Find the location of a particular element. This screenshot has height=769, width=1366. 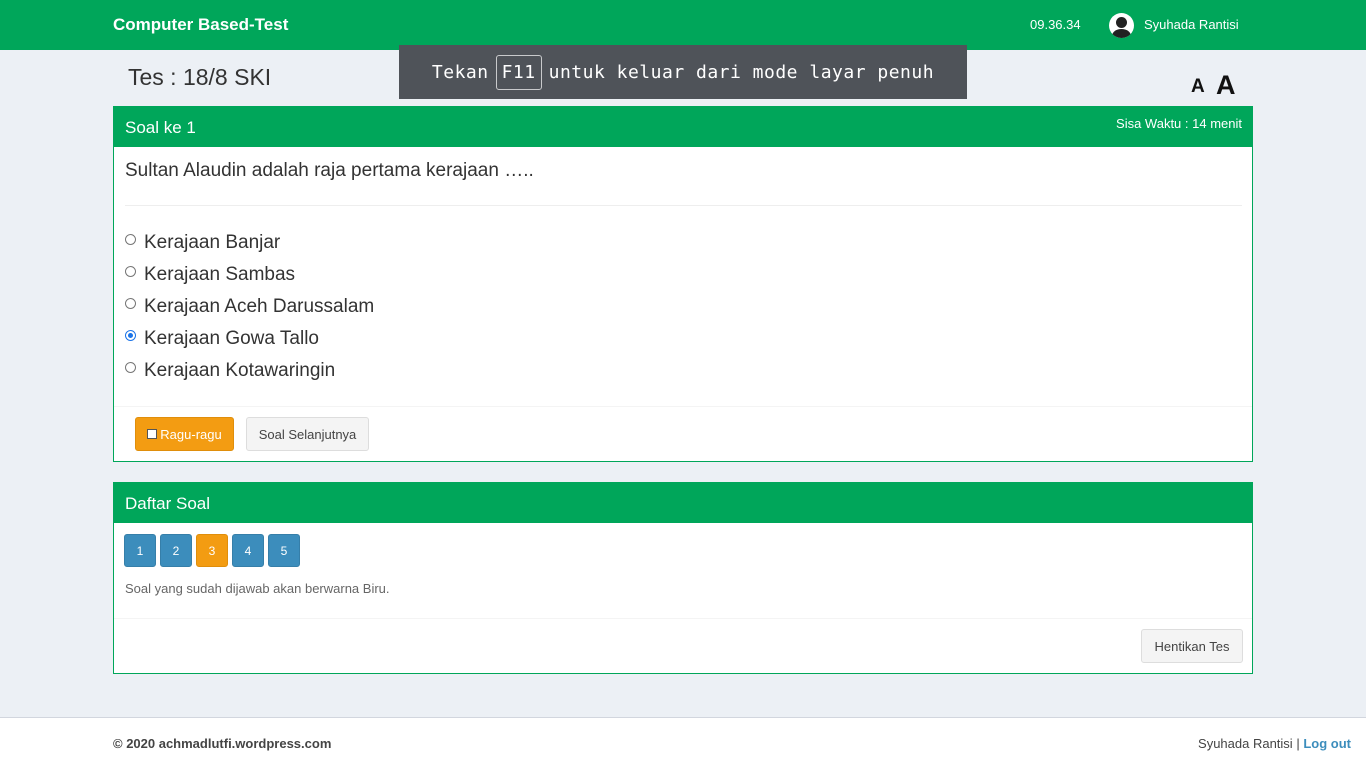

banner-text-before: Tekan is located at coordinates (460, 72).